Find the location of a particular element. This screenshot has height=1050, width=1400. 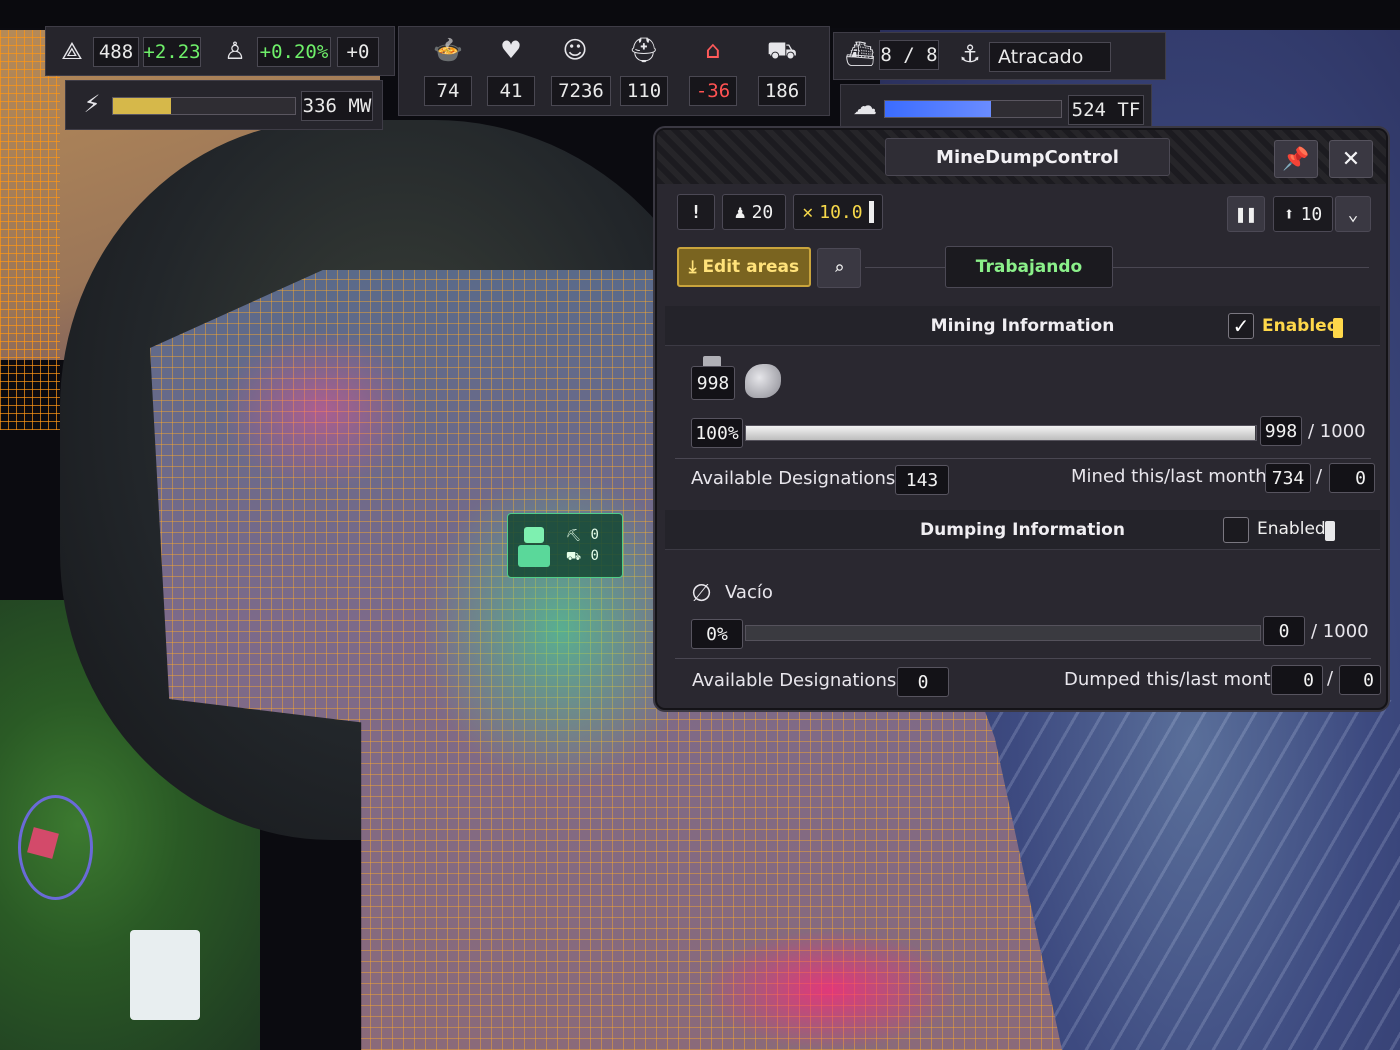

dumping-progress-bar is located at coordinates (1003, 633).